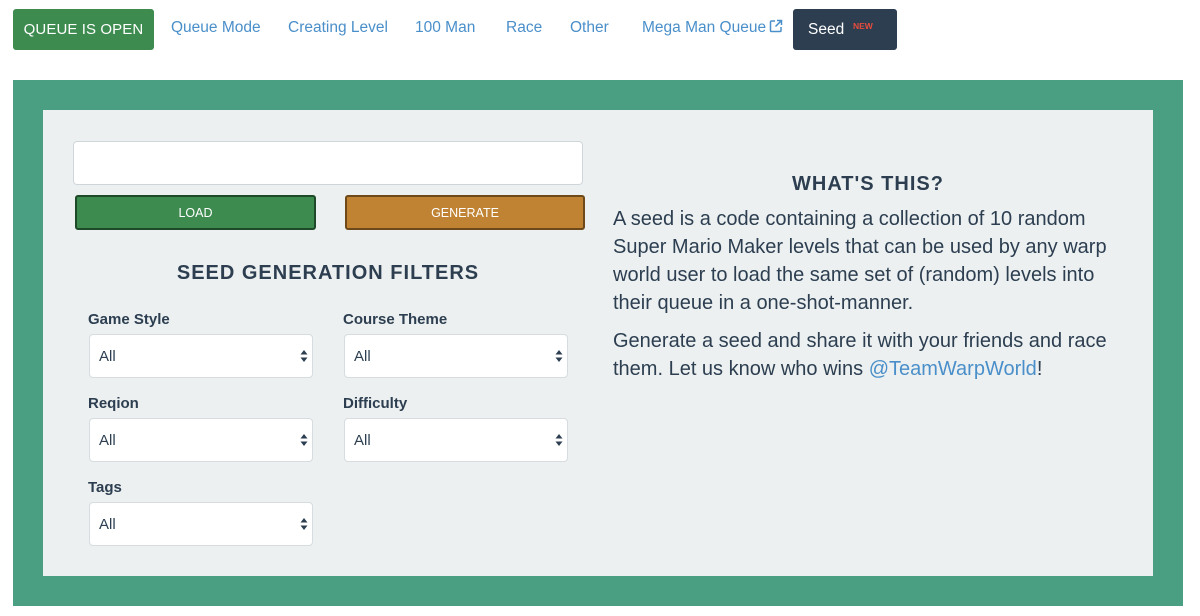 This screenshot has height=616, width=1200. What do you see at coordinates (328, 273) in the screenshot?
I see `filters-heading: SEED GENERATION FILTERS` at bounding box center [328, 273].